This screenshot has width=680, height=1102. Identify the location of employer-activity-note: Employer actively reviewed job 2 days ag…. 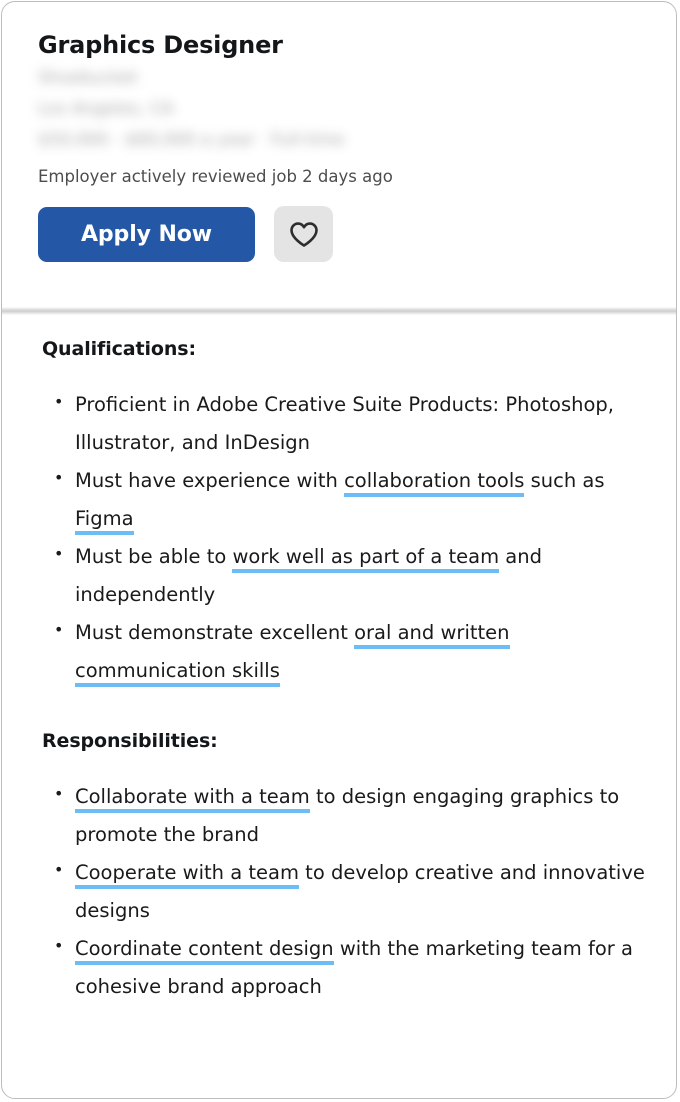
(215, 176).